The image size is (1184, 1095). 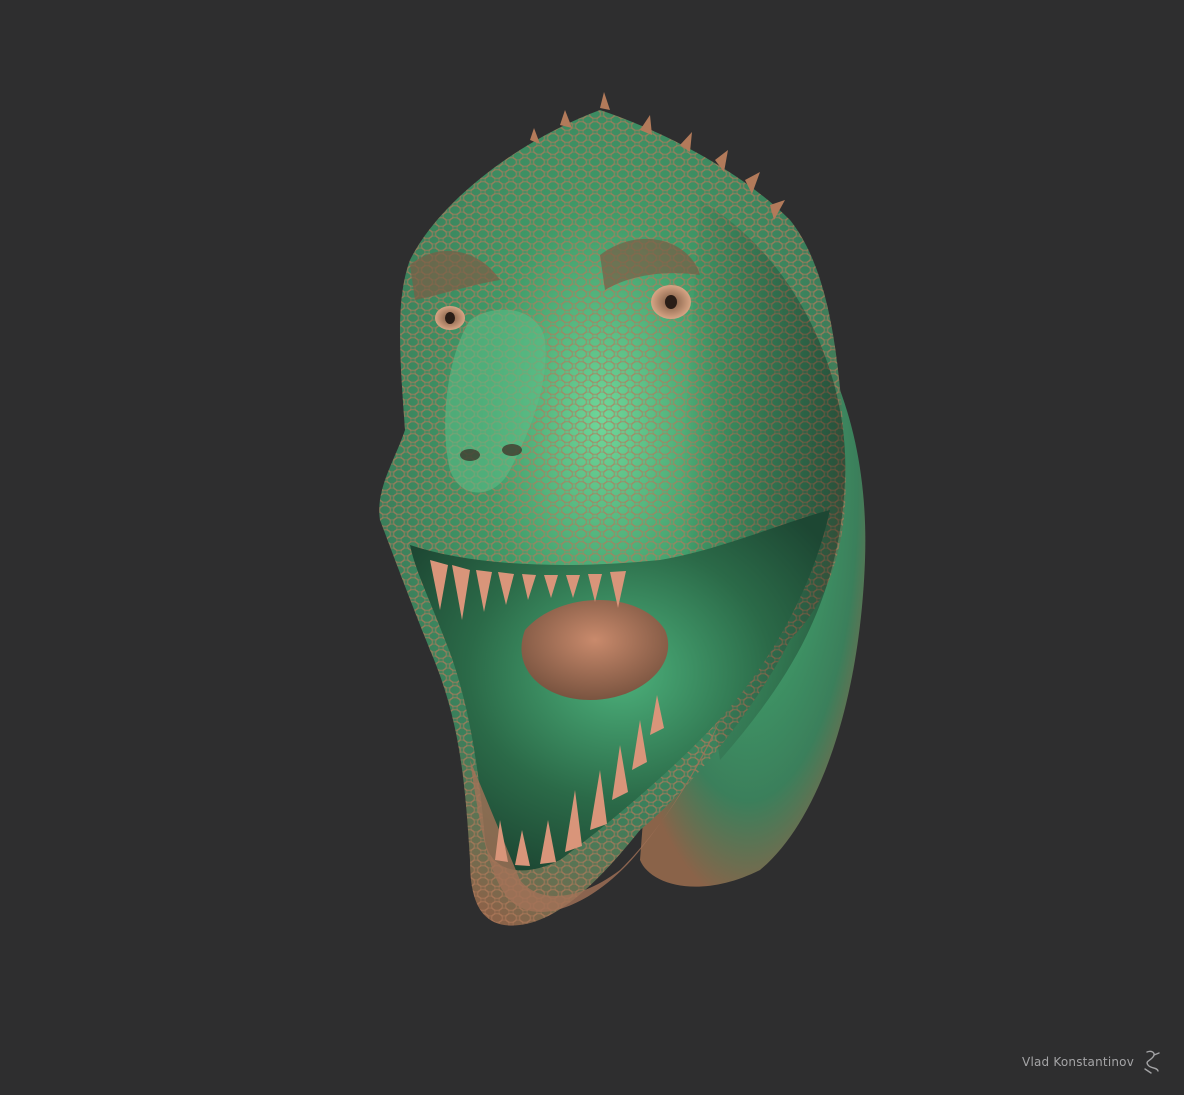 What do you see at coordinates (671, 302) in the screenshot?
I see `right-eye` at bounding box center [671, 302].